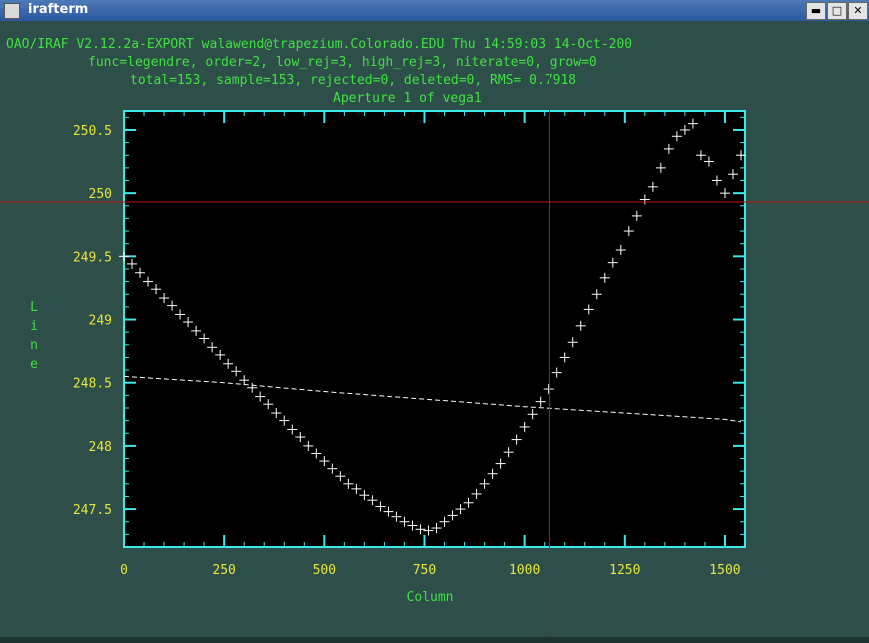 The width and height of the screenshot is (869, 643). I want to click on x-tick-label: 750, so click(424, 570).